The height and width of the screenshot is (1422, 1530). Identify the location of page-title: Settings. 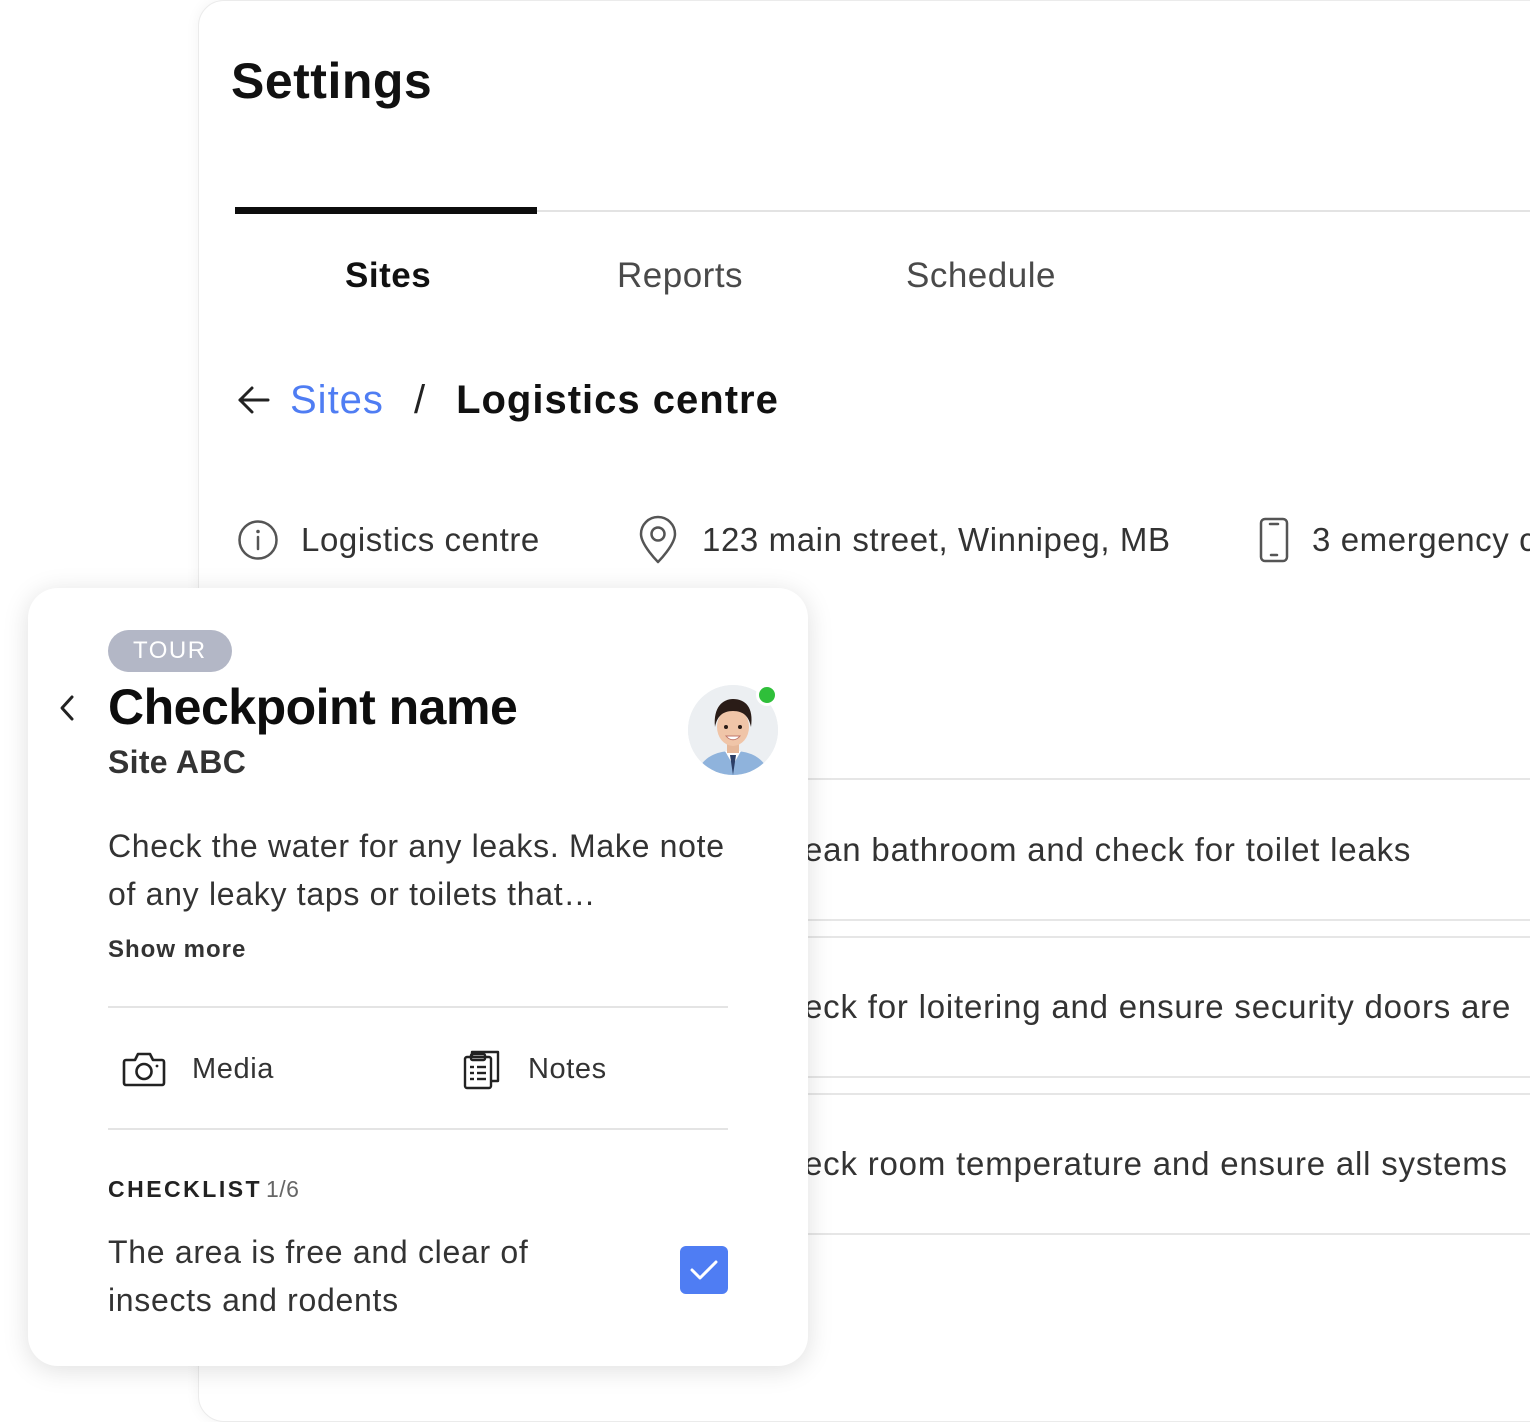
(332, 81).